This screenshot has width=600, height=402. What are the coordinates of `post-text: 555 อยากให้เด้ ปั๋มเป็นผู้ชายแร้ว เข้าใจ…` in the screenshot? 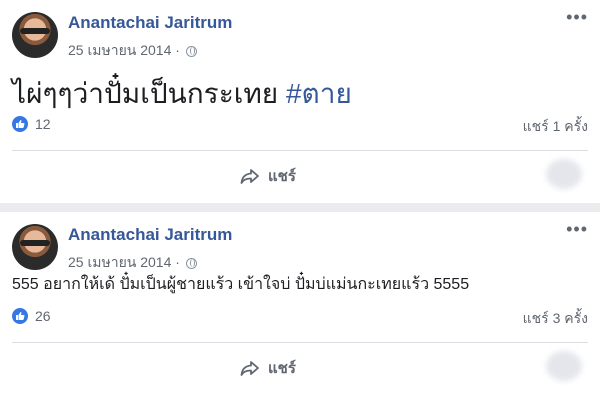 It's located at (241, 284).